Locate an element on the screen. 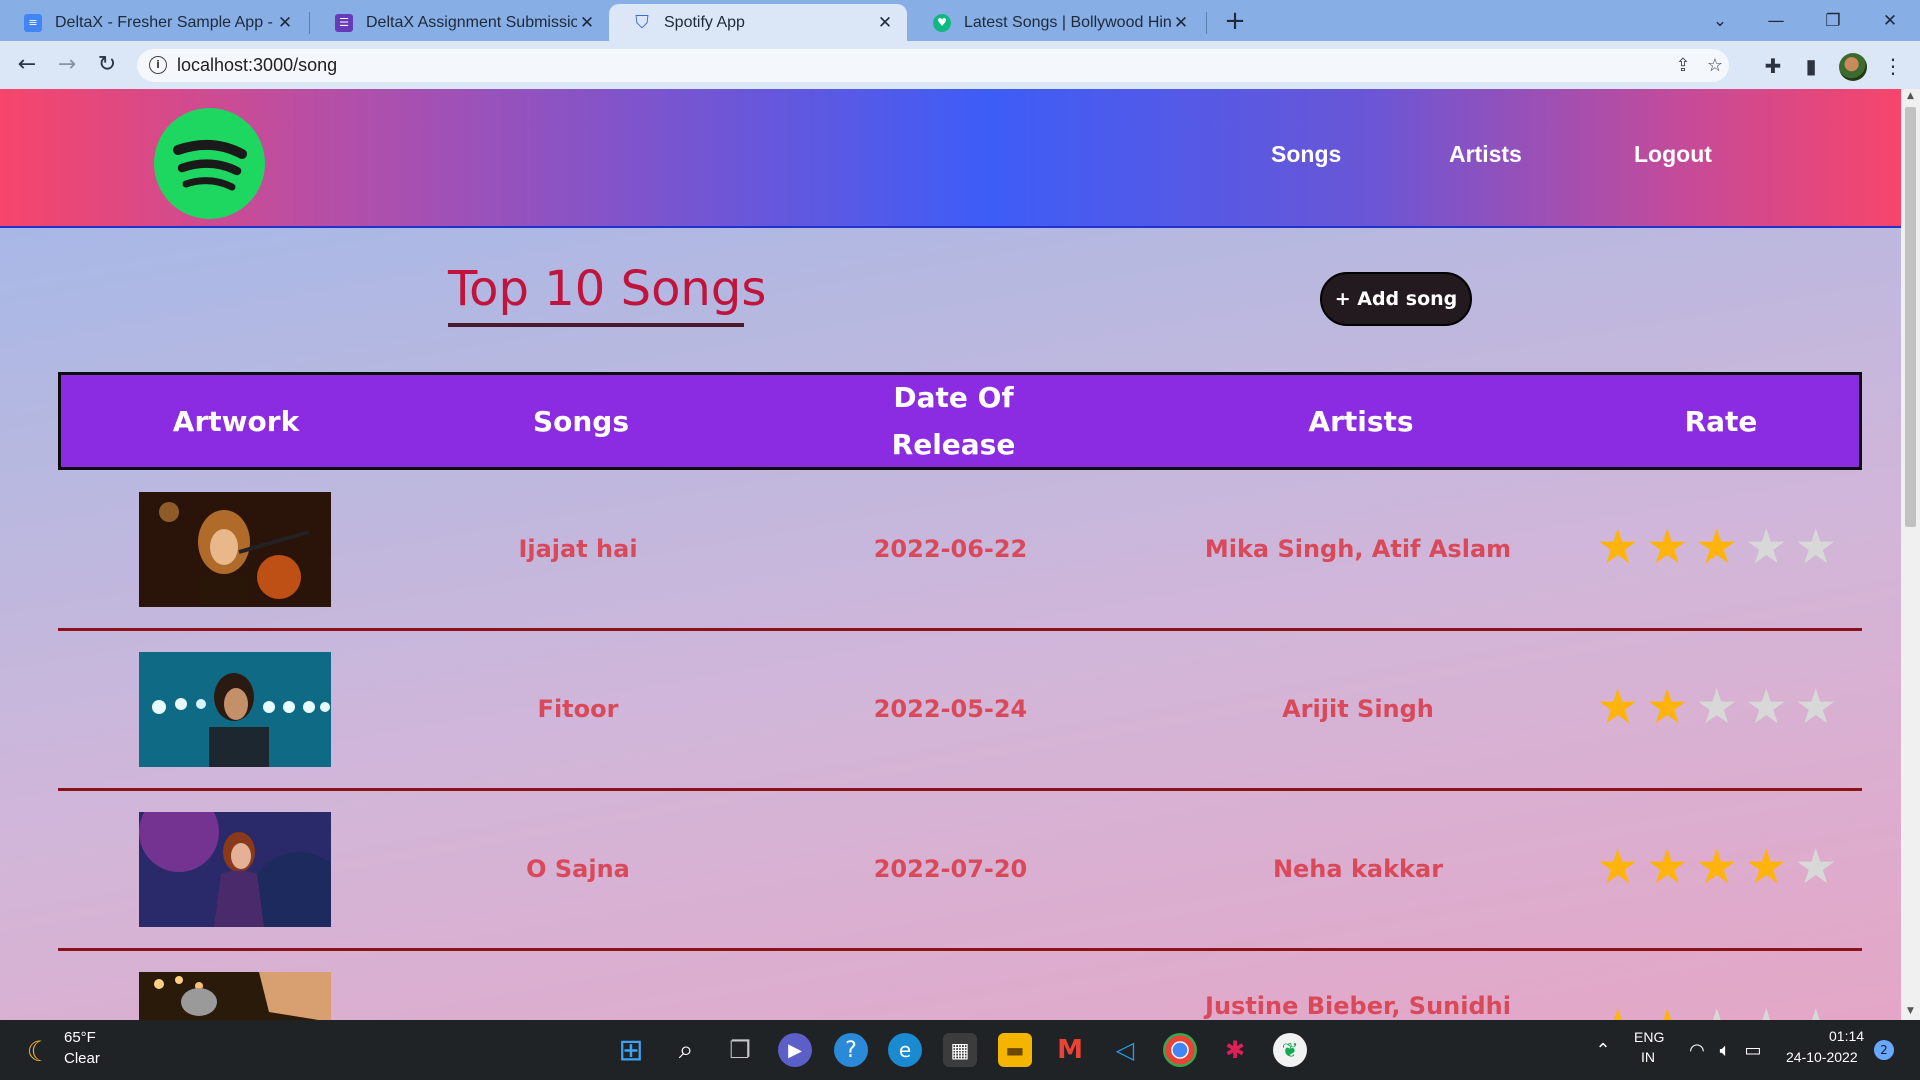 Image resolution: width=1920 pixels, height=1080 pixels. site-info-icon: i is located at coordinates (158, 65).